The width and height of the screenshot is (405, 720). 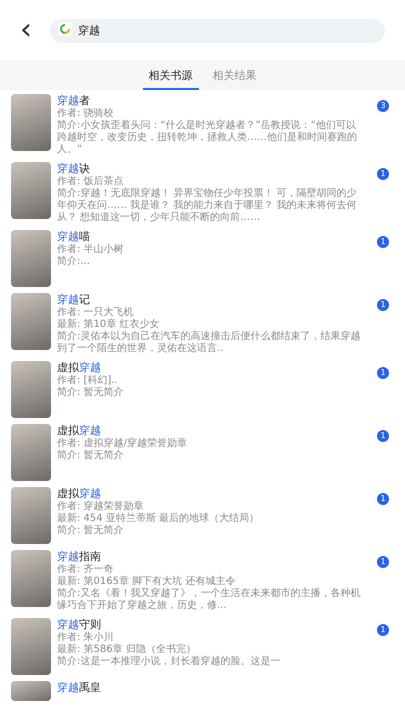 What do you see at coordinates (146, 582) in the screenshot?
I see `book-info-line: 最新: 第0165章 脚下有大坑 还有城主令` at bounding box center [146, 582].